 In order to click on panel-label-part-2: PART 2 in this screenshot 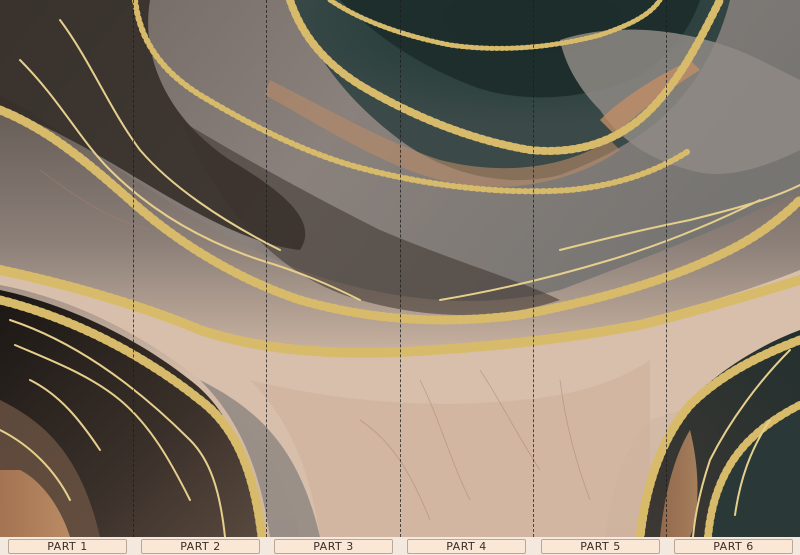, I will do `click(200, 546)`.